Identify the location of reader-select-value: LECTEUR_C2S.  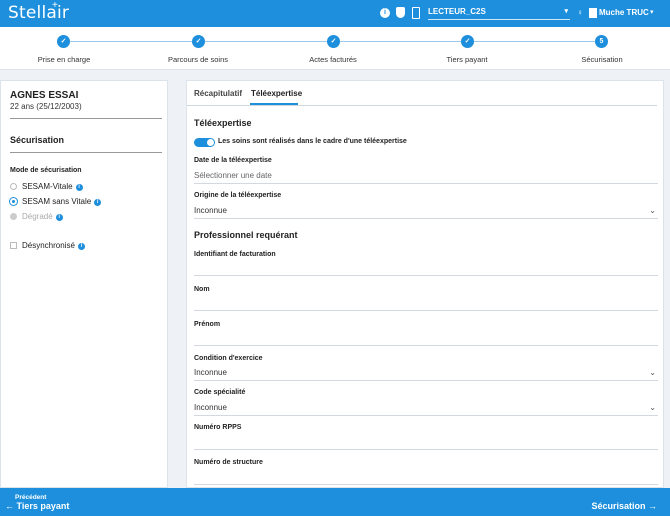
(457, 11).